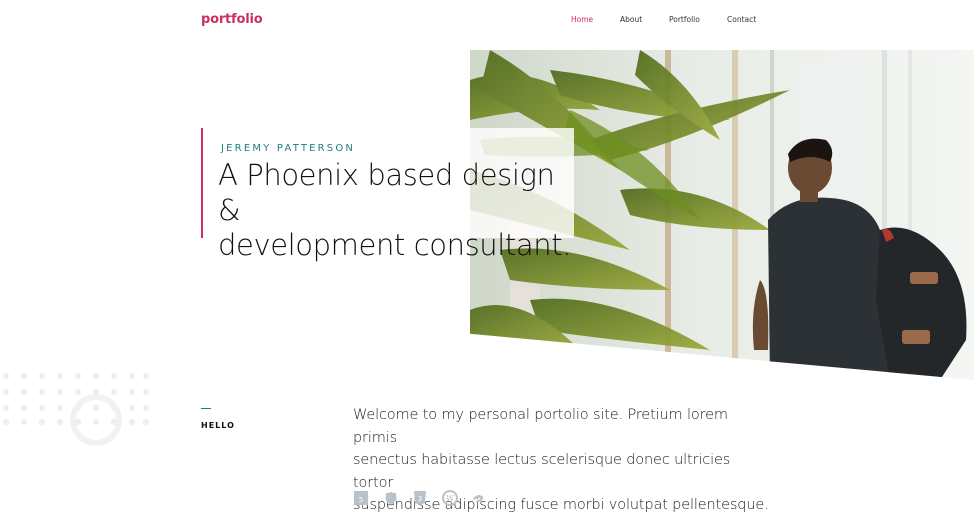 The width and height of the screenshot is (974, 517). What do you see at coordinates (206, 408) in the screenshot?
I see `hello-dash` at bounding box center [206, 408].